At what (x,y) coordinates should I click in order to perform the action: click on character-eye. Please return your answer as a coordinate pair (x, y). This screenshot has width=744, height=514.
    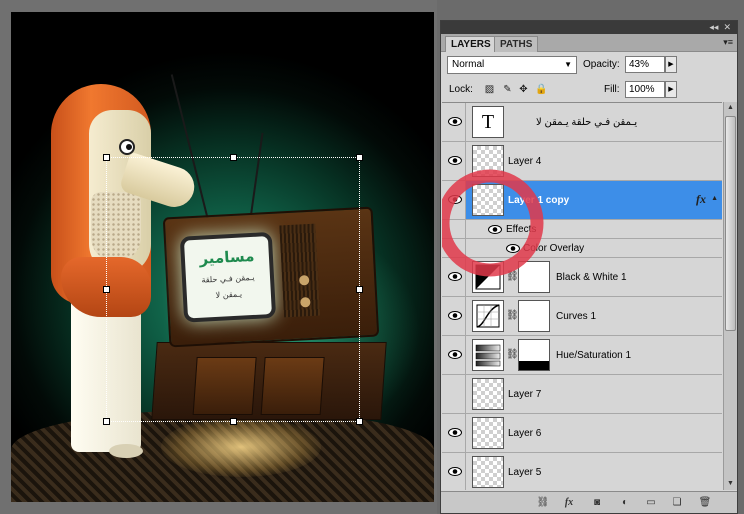
    Looking at the image, I should click on (127, 147).